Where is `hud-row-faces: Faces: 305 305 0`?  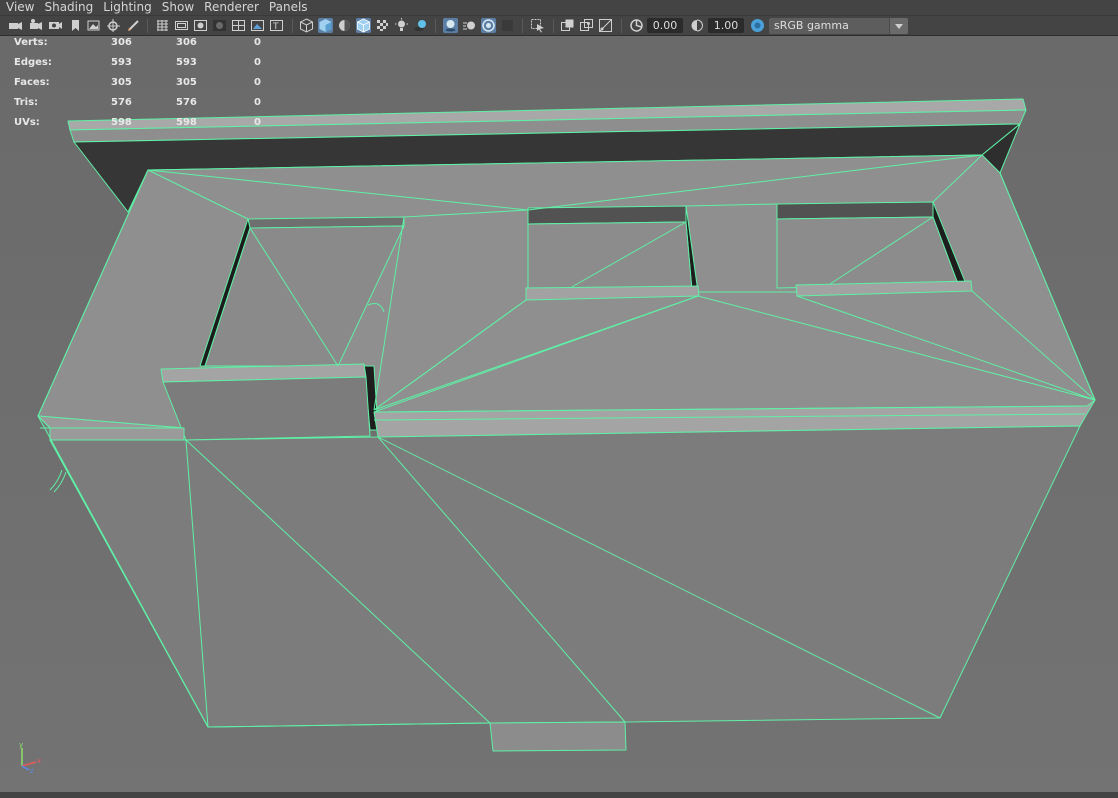
hud-row-faces: Faces: 305 305 0 is located at coordinates (140, 86).